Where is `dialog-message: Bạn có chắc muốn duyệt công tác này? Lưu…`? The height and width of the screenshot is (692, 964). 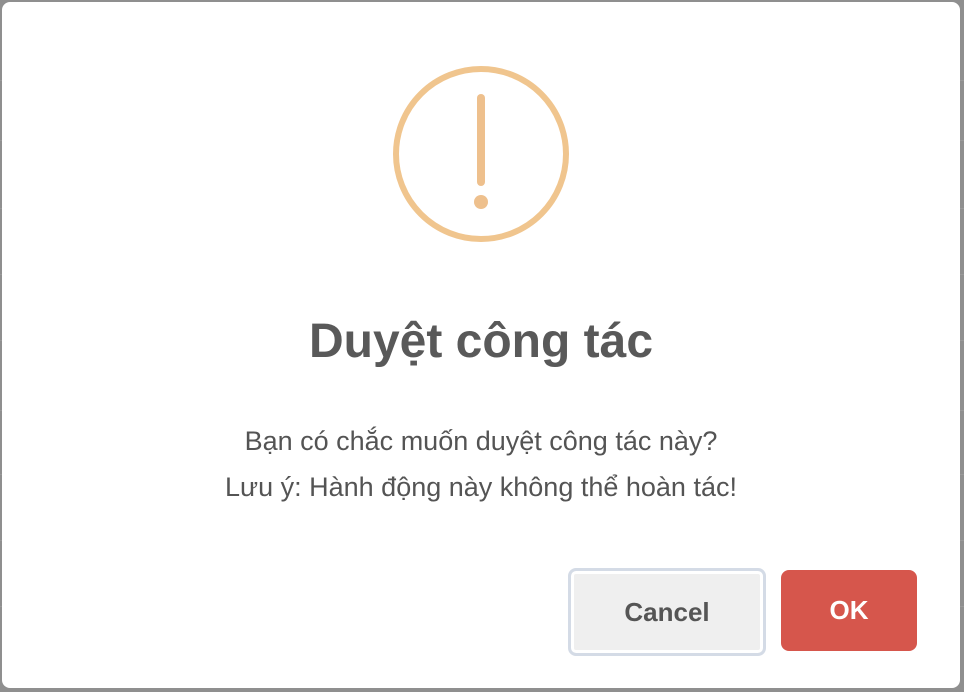
dialog-message: Bạn có chắc muốn duyệt công tác này? Lưu… is located at coordinates (481, 464).